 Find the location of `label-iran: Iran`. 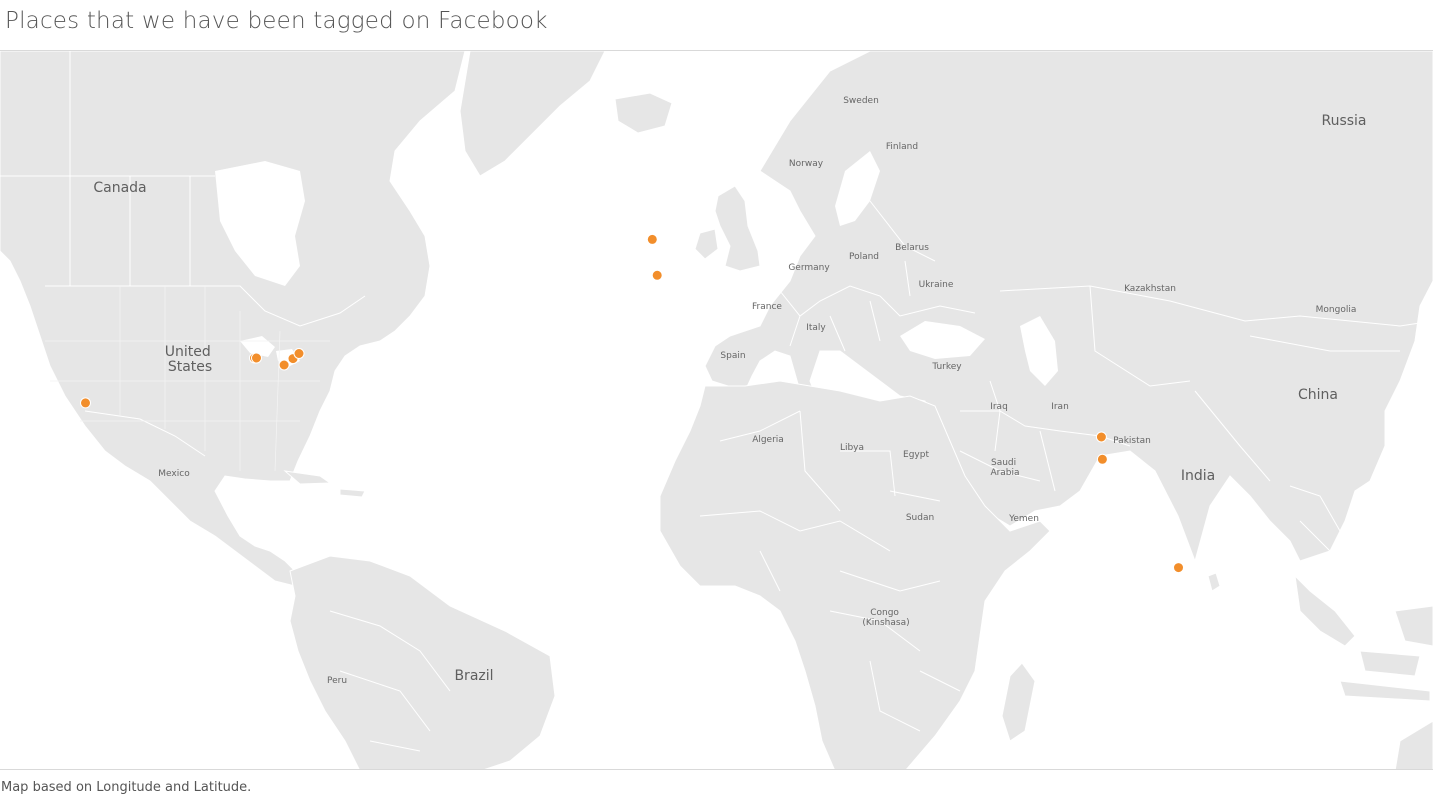

label-iran: Iran is located at coordinates (1060, 407).